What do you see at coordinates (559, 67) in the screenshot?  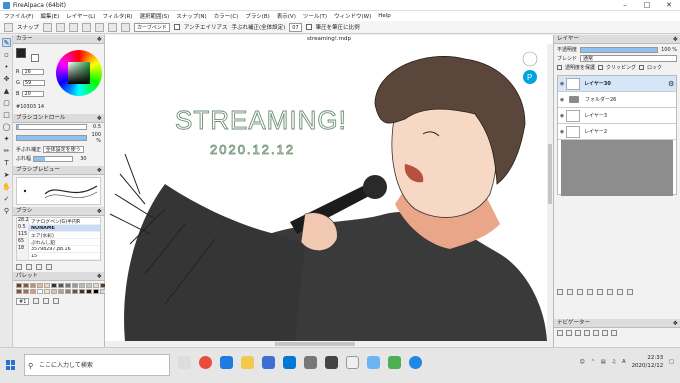 I see `protect-checkbox` at bounding box center [559, 67].